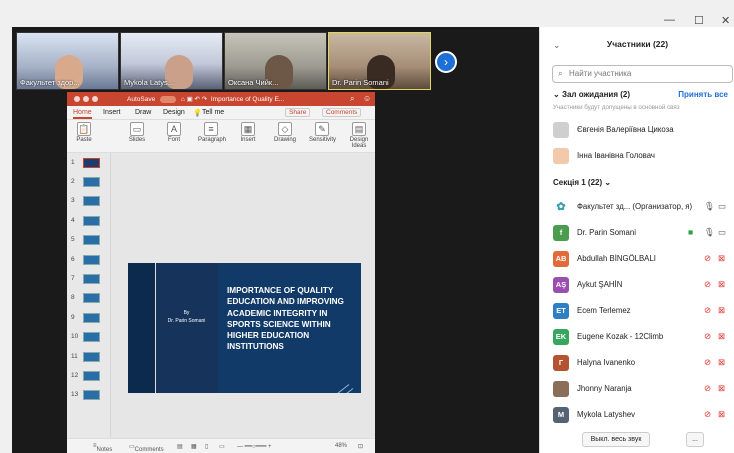 The width and height of the screenshot is (734, 453). What do you see at coordinates (84, 132) in the screenshot?
I see `paste-button: 📋 Paste` at bounding box center [84, 132].